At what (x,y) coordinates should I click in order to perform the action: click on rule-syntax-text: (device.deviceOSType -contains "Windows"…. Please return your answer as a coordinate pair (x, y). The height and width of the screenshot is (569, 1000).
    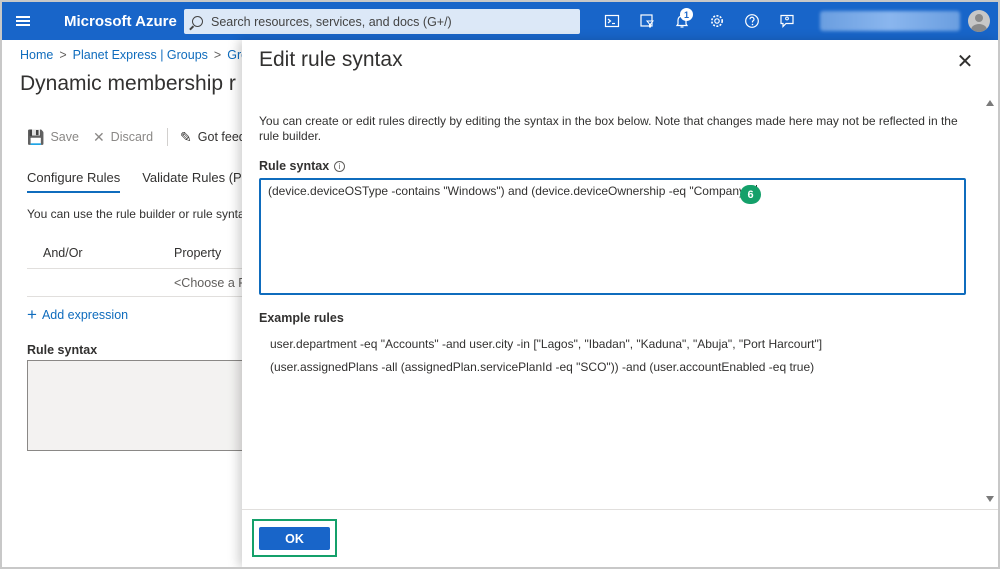
    Looking at the image, I should click on (511, 191).